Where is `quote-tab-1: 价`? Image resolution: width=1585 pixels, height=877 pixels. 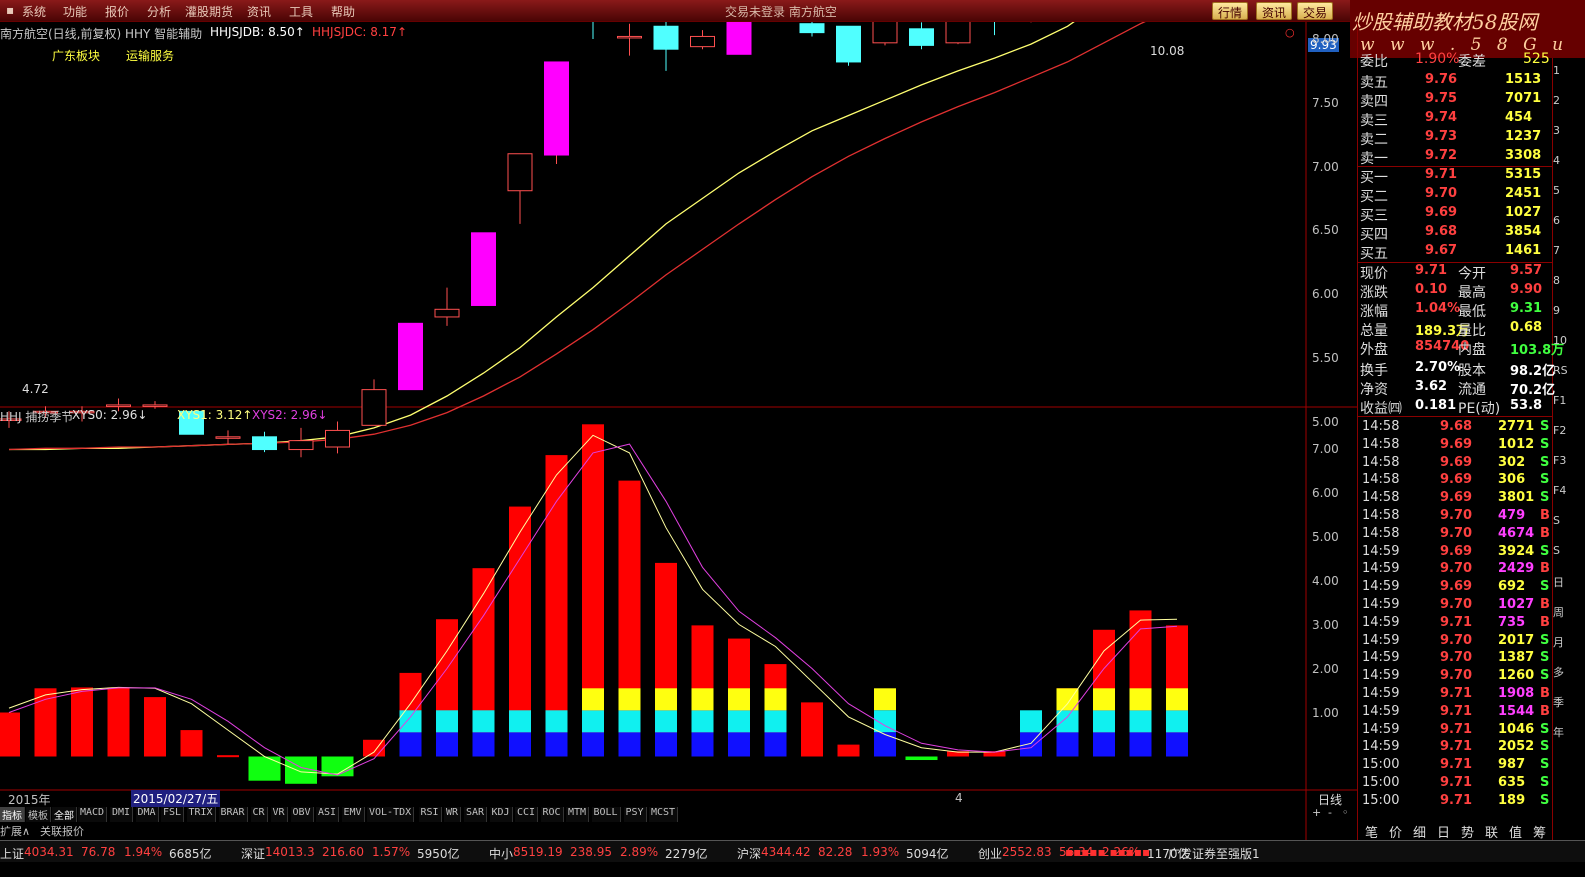 quote-tab-1: 价 is located at coordinates (1395, 831).